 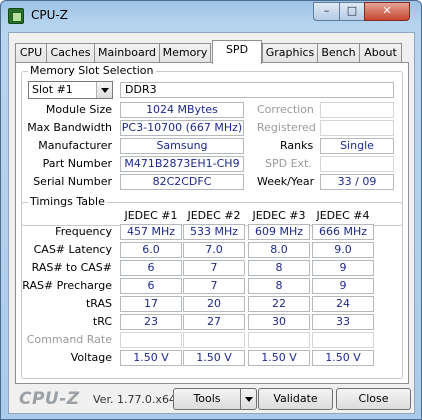 I want to click on timing-row-label: CAS# Latency, so click(x=72, y=249).